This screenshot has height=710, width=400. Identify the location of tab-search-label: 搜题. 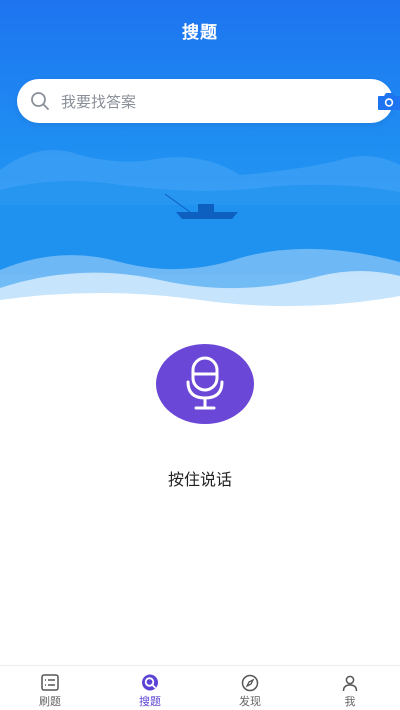
(150, 701).